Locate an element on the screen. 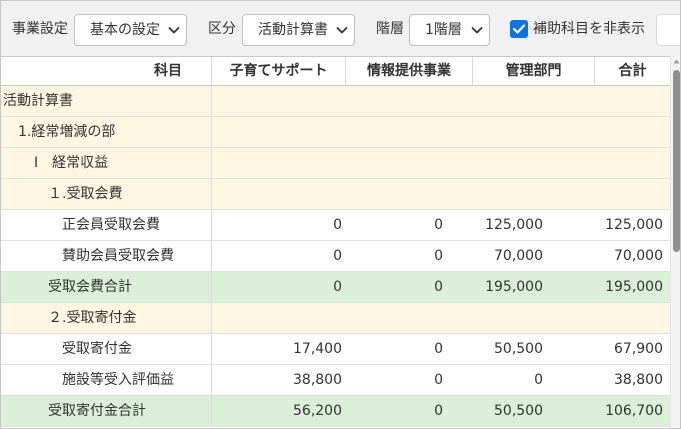  table-row: 受取寄付金 17,400 0 50,500 67,900 is located at coordinates (335, 349).